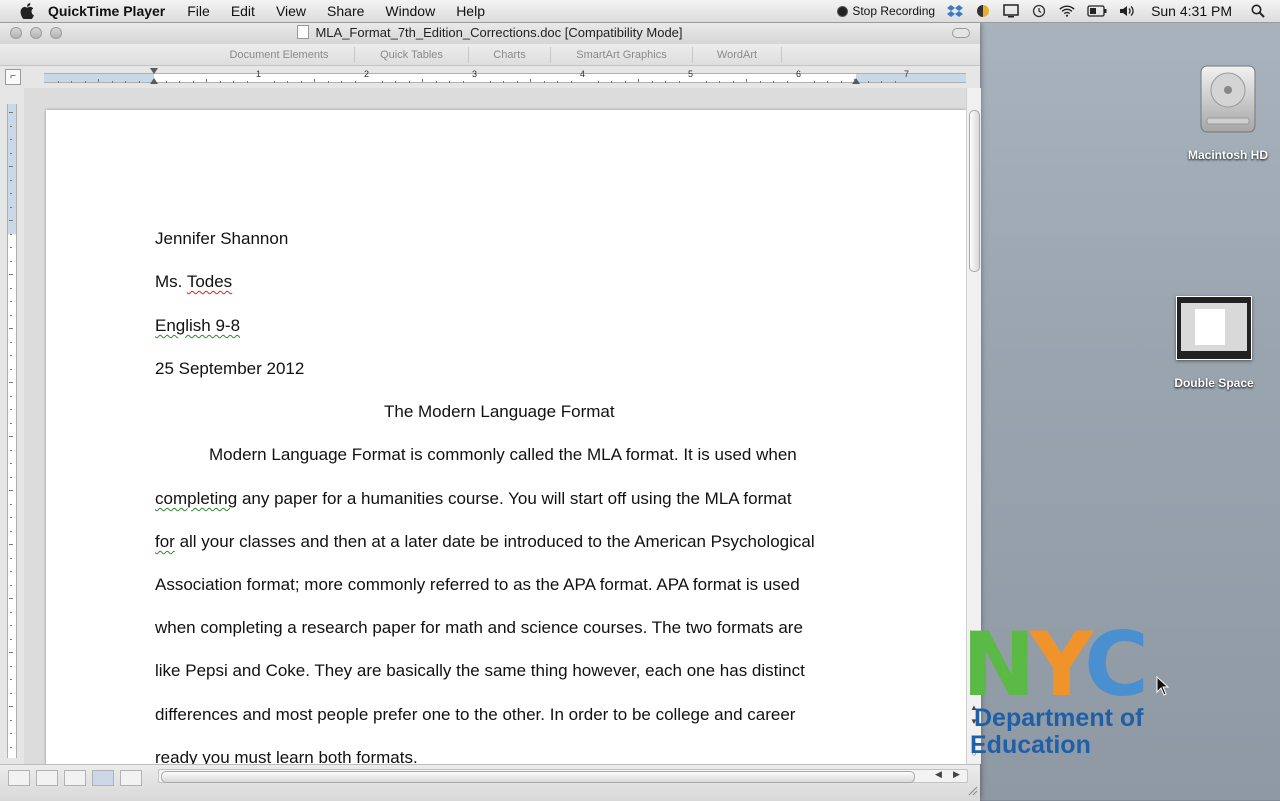 The width and height of the screenshot is (1280, 801). I want to click on date-line: 25 September 2012, so click(229, 369).